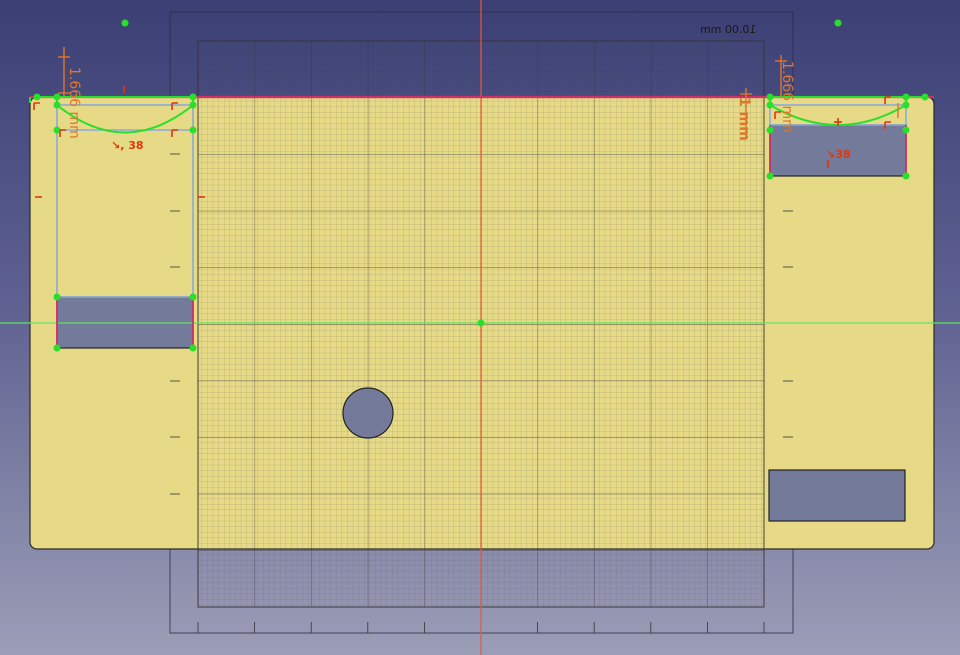 The width and height of the screenshot is (960, 655). I want to click on pocket-right-bottom, so click(837, 495).